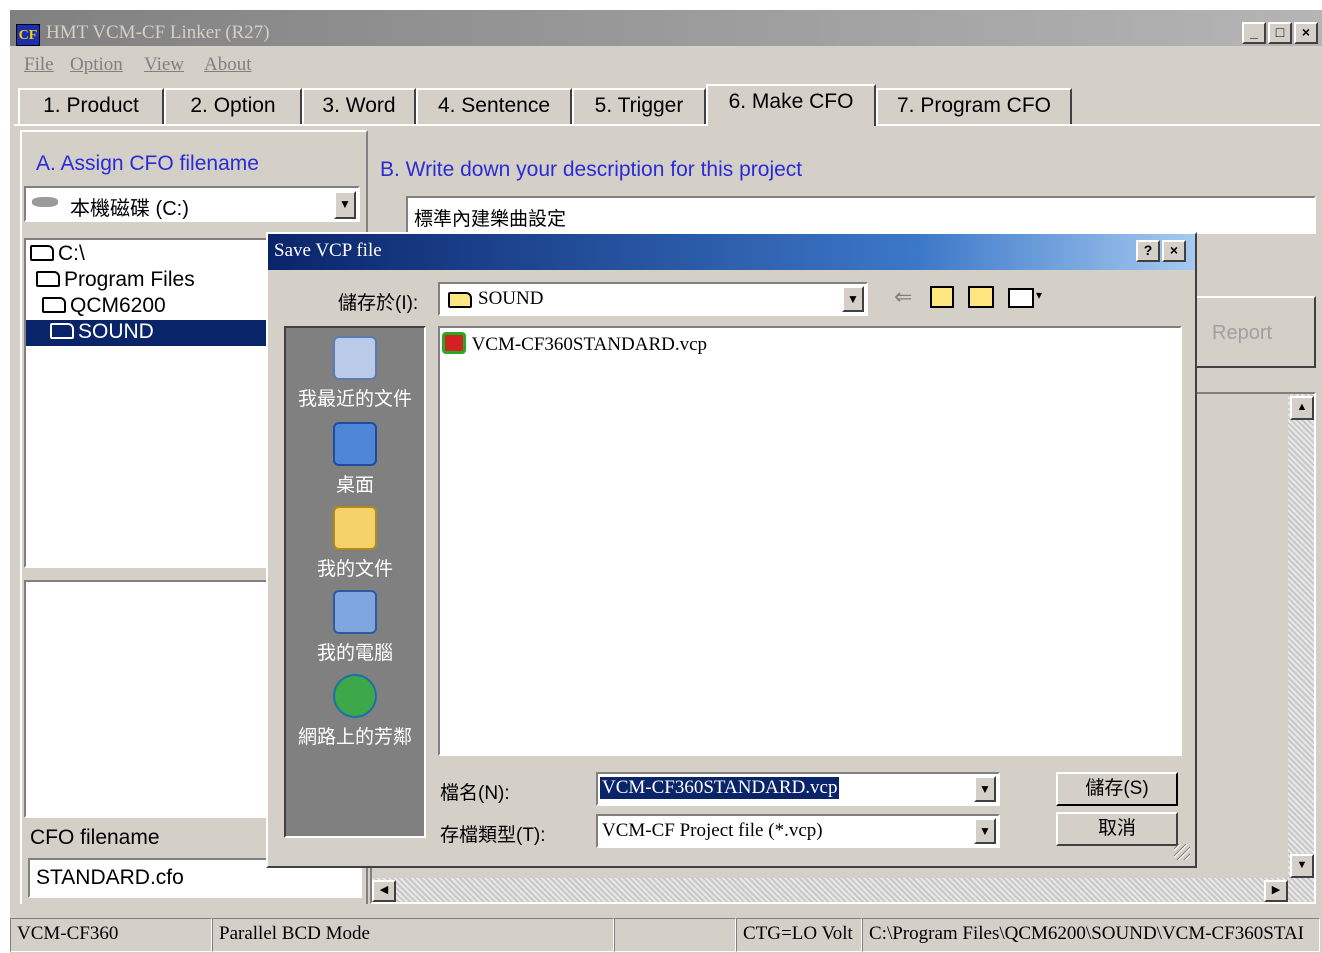 The height and width of the screenshot is (953, 1322). I want to click on scroll-down-button: ▼, so click(1302, 866).